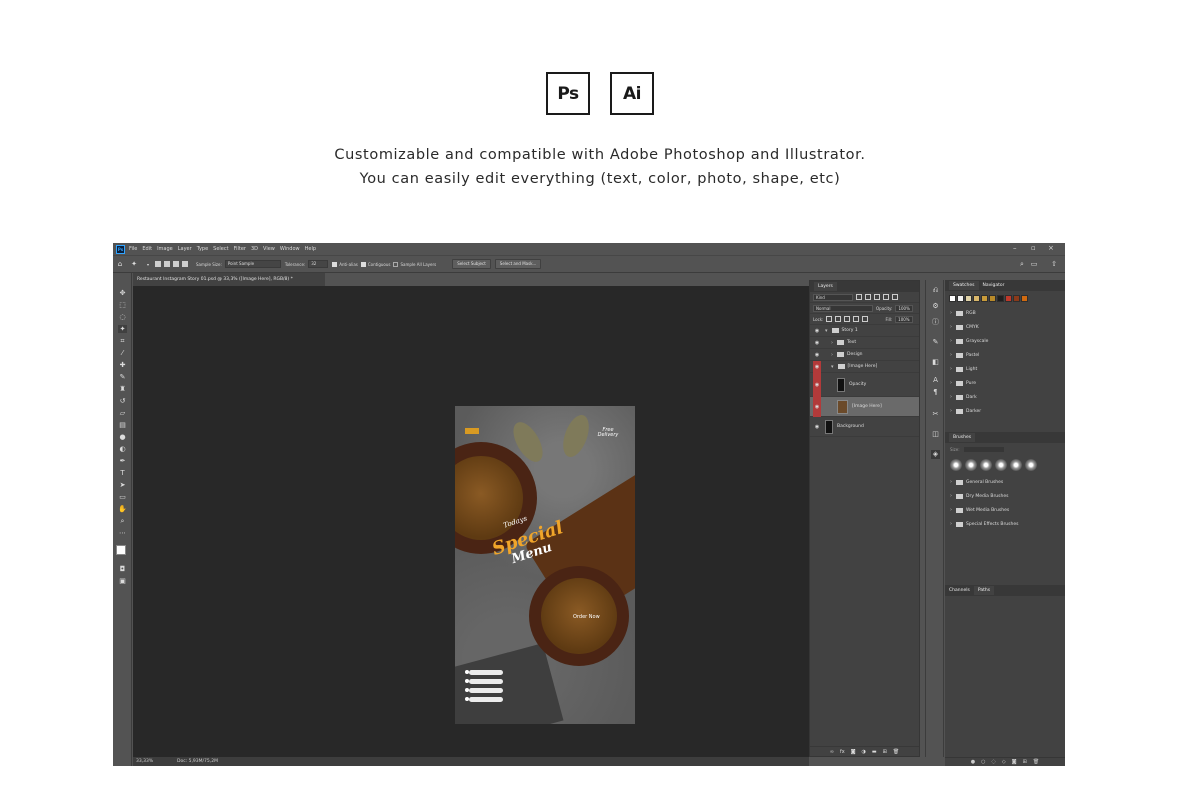  What do you see at coordinates (1005, 397) in the screenshot?
I see `folder-row: › Dark` at bounding box center [1005, 397].